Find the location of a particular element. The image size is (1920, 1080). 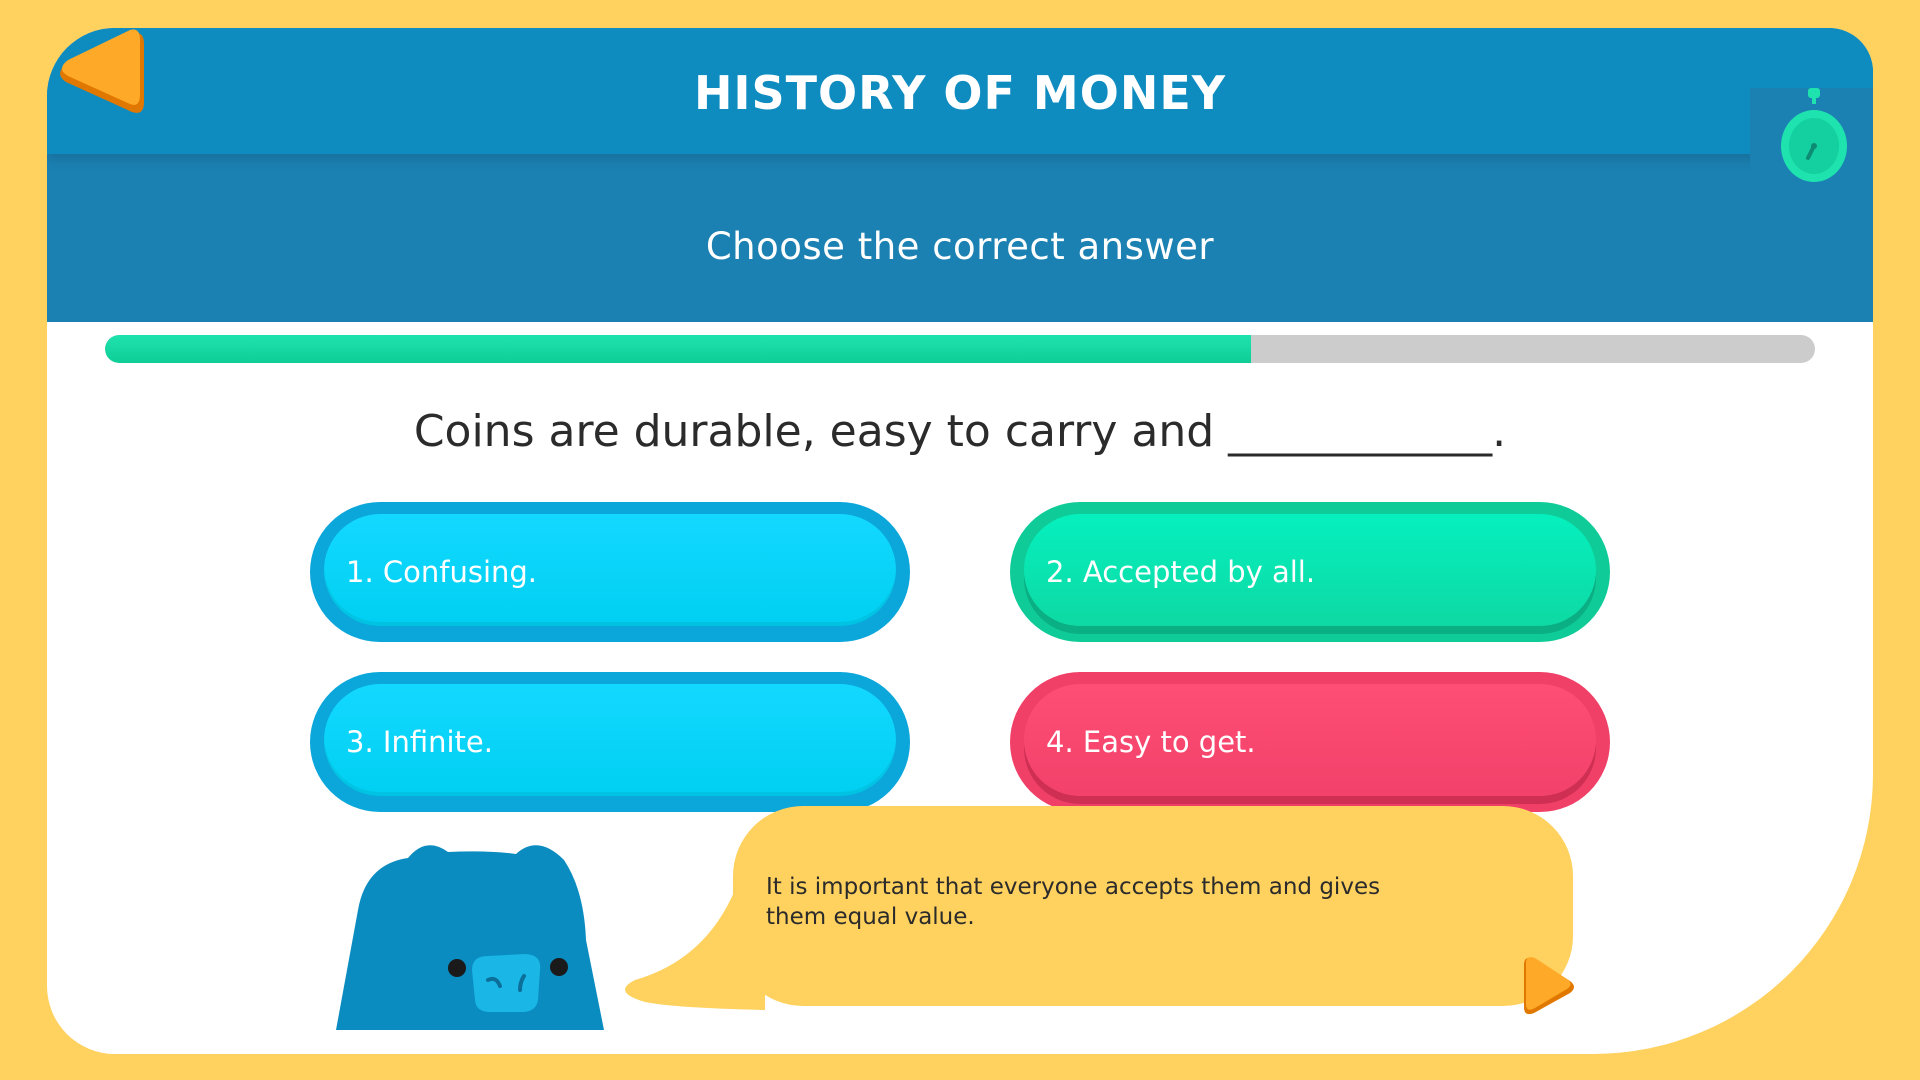

progress-fill is located at coordinates (678, 349).